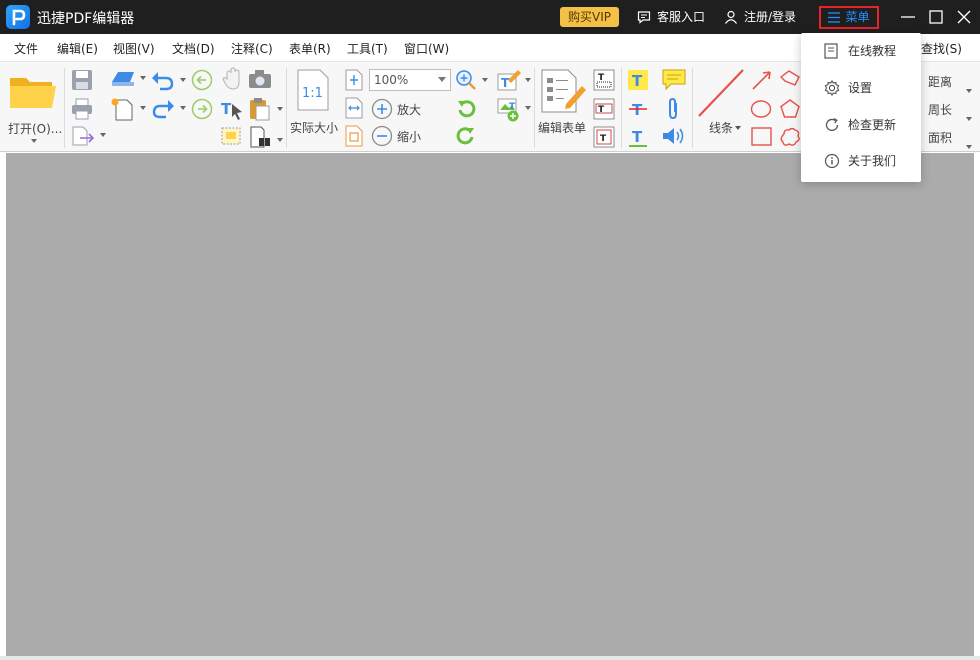 The image size is (980, 660). Describe the element at coordinates (466, 110) in the screenshot. I see `rotate-left-button` at that location.